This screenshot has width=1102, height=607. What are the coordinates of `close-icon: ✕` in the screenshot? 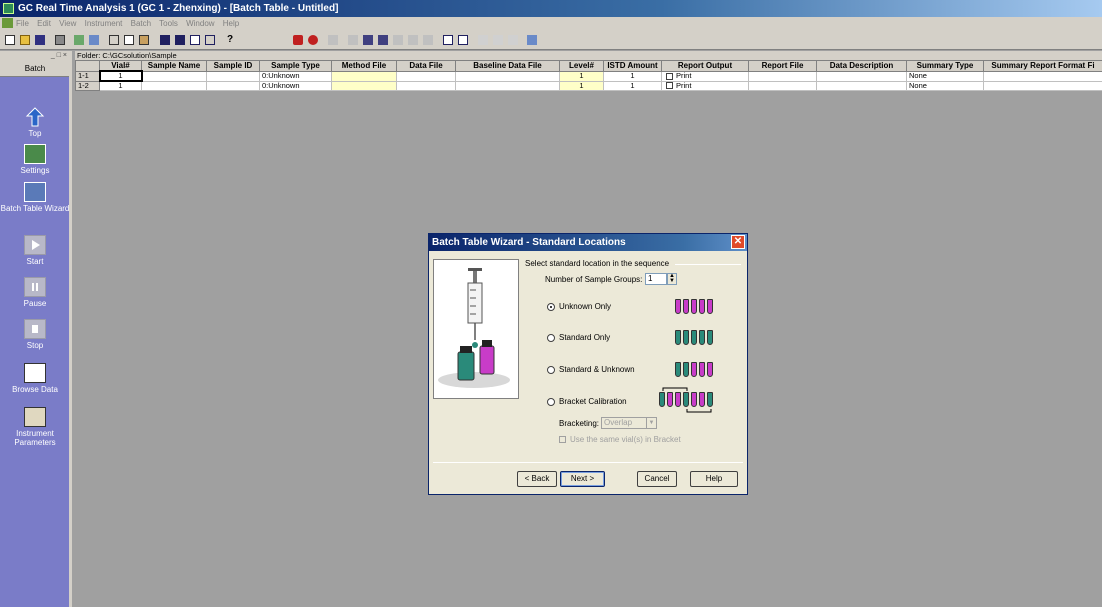 It's located at (738, 242).